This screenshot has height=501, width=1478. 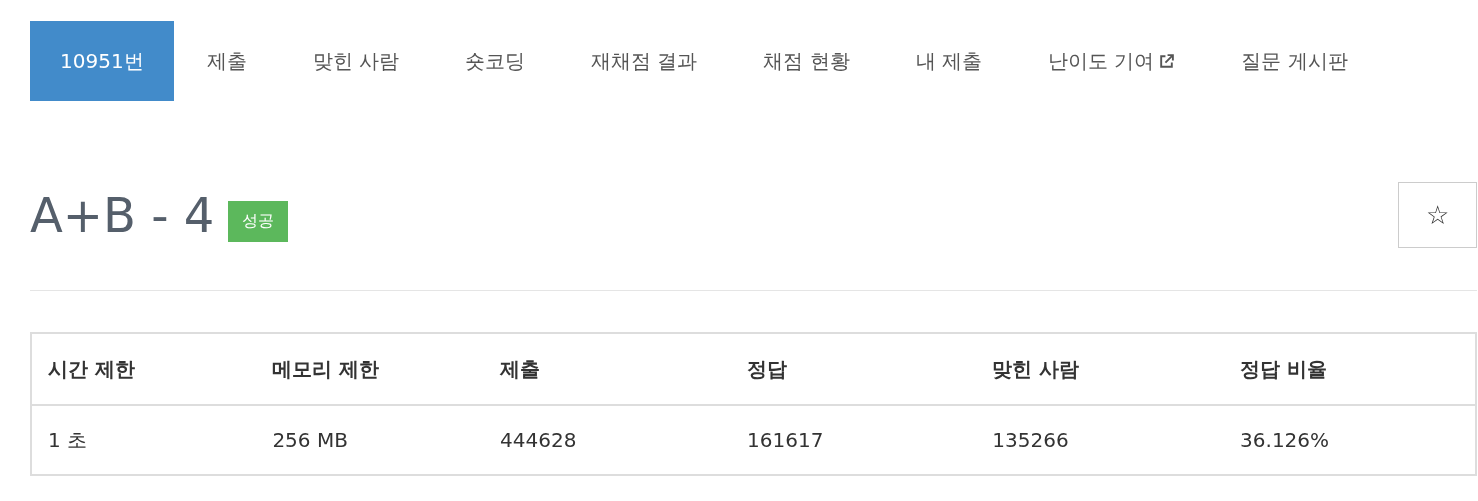 What do you see at coordinates (1350, 369) in the screenshot?
I see `column-header: 정답 비율` at bounding box center [1350, 369].